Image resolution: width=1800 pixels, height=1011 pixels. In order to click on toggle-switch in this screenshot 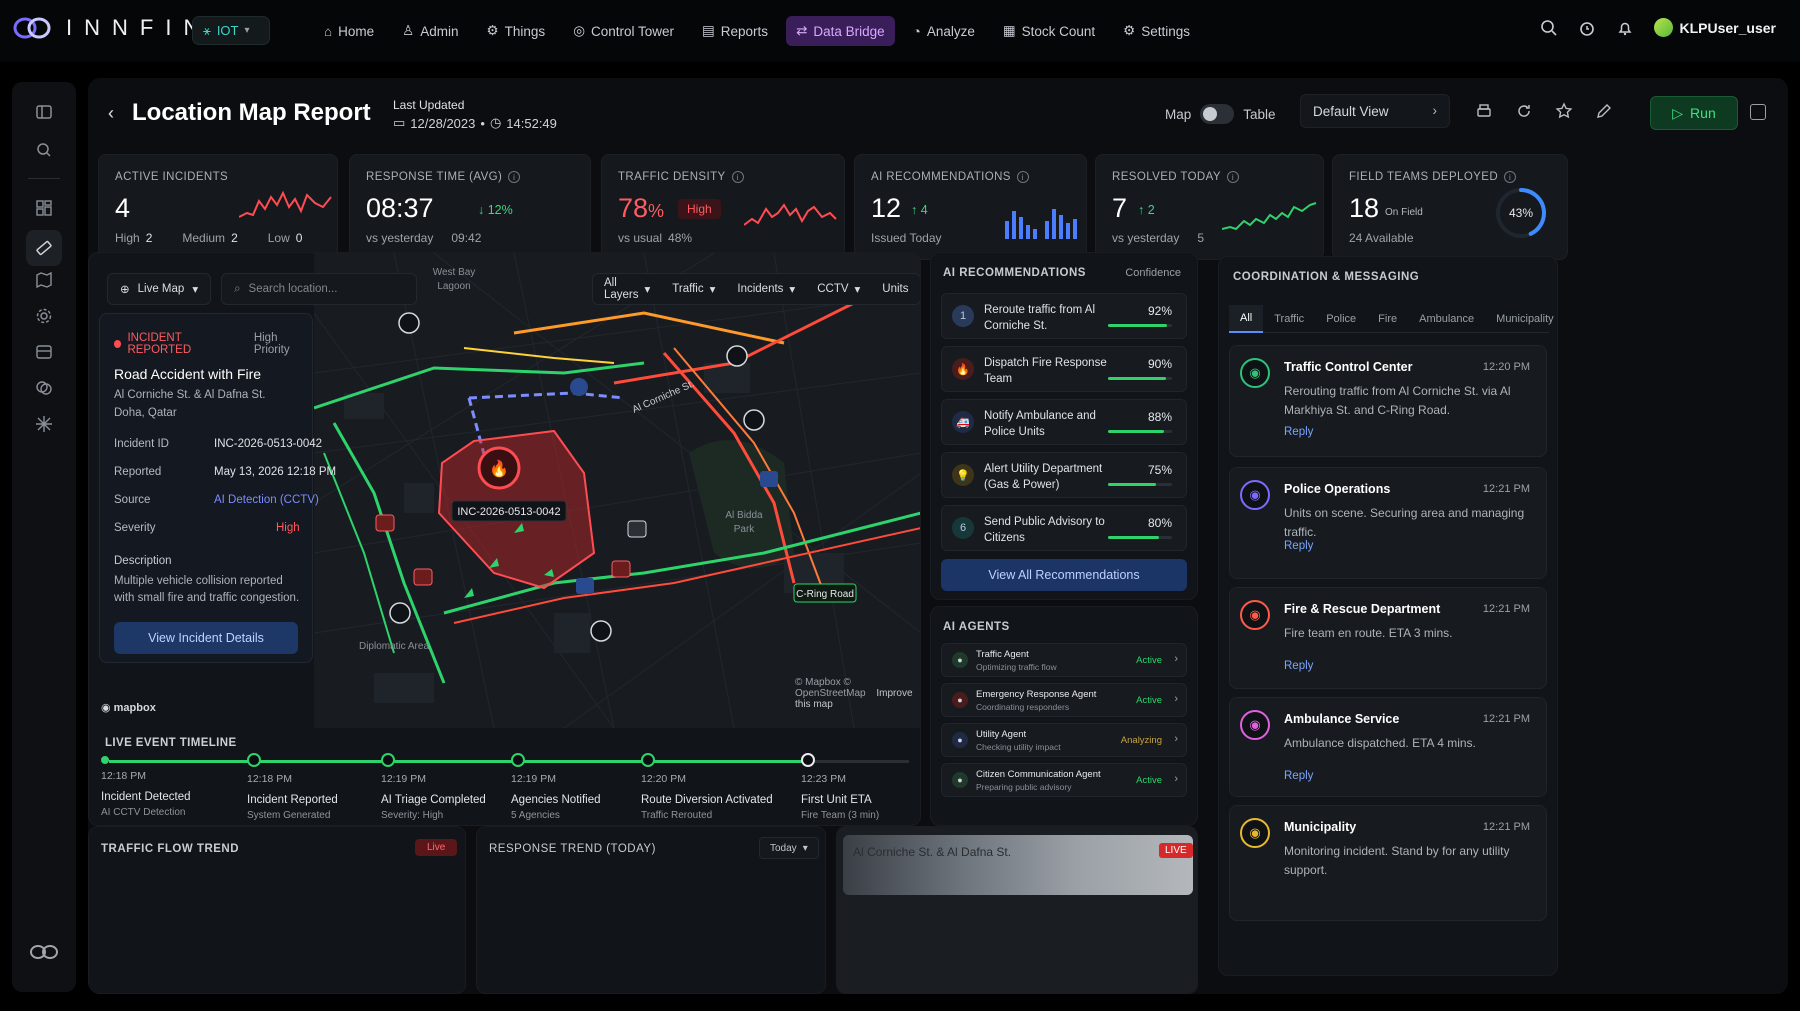, I will do `click(1217, 114)`.